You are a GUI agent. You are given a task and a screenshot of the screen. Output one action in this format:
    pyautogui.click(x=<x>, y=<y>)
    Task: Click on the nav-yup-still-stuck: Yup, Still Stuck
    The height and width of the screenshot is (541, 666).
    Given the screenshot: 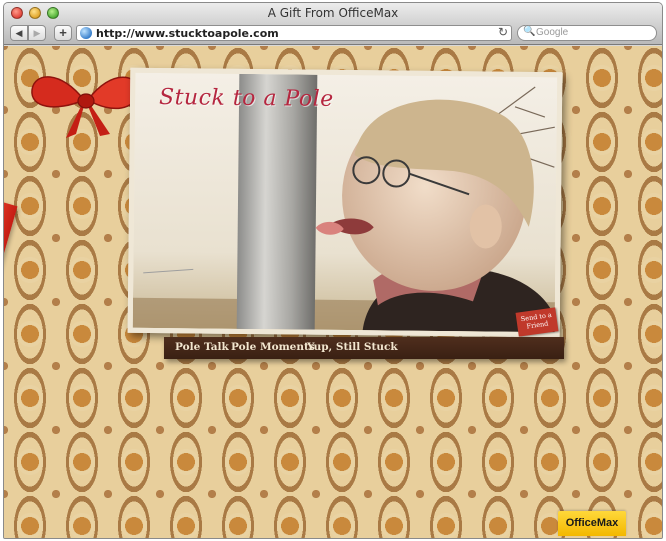 What is the action you would take?
    pyautogui.click(x=352, y=347)
    